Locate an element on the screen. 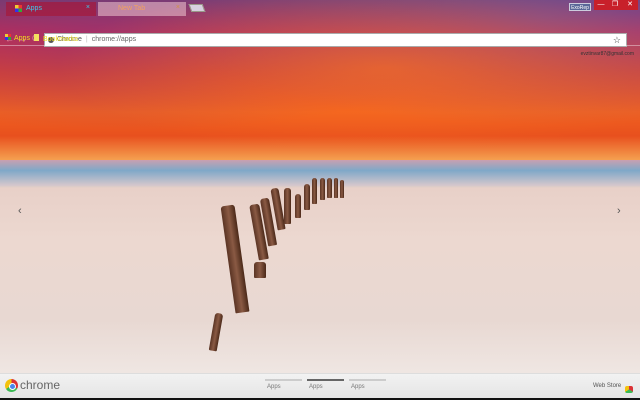  bookmark-bookmarks: Bookmarks is located at coordinates (56, 38).